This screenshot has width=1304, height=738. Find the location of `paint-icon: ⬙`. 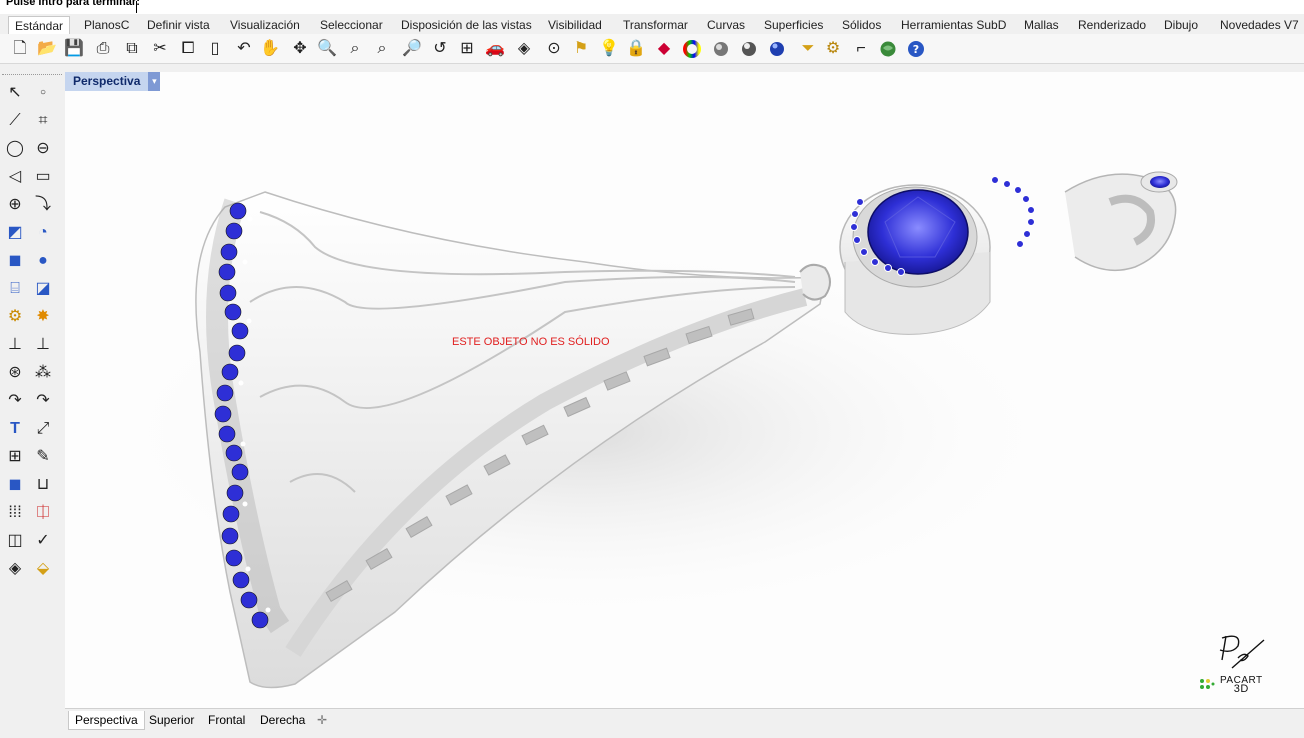

paint-icon: ⬙ is located at coordinates (43, 569).